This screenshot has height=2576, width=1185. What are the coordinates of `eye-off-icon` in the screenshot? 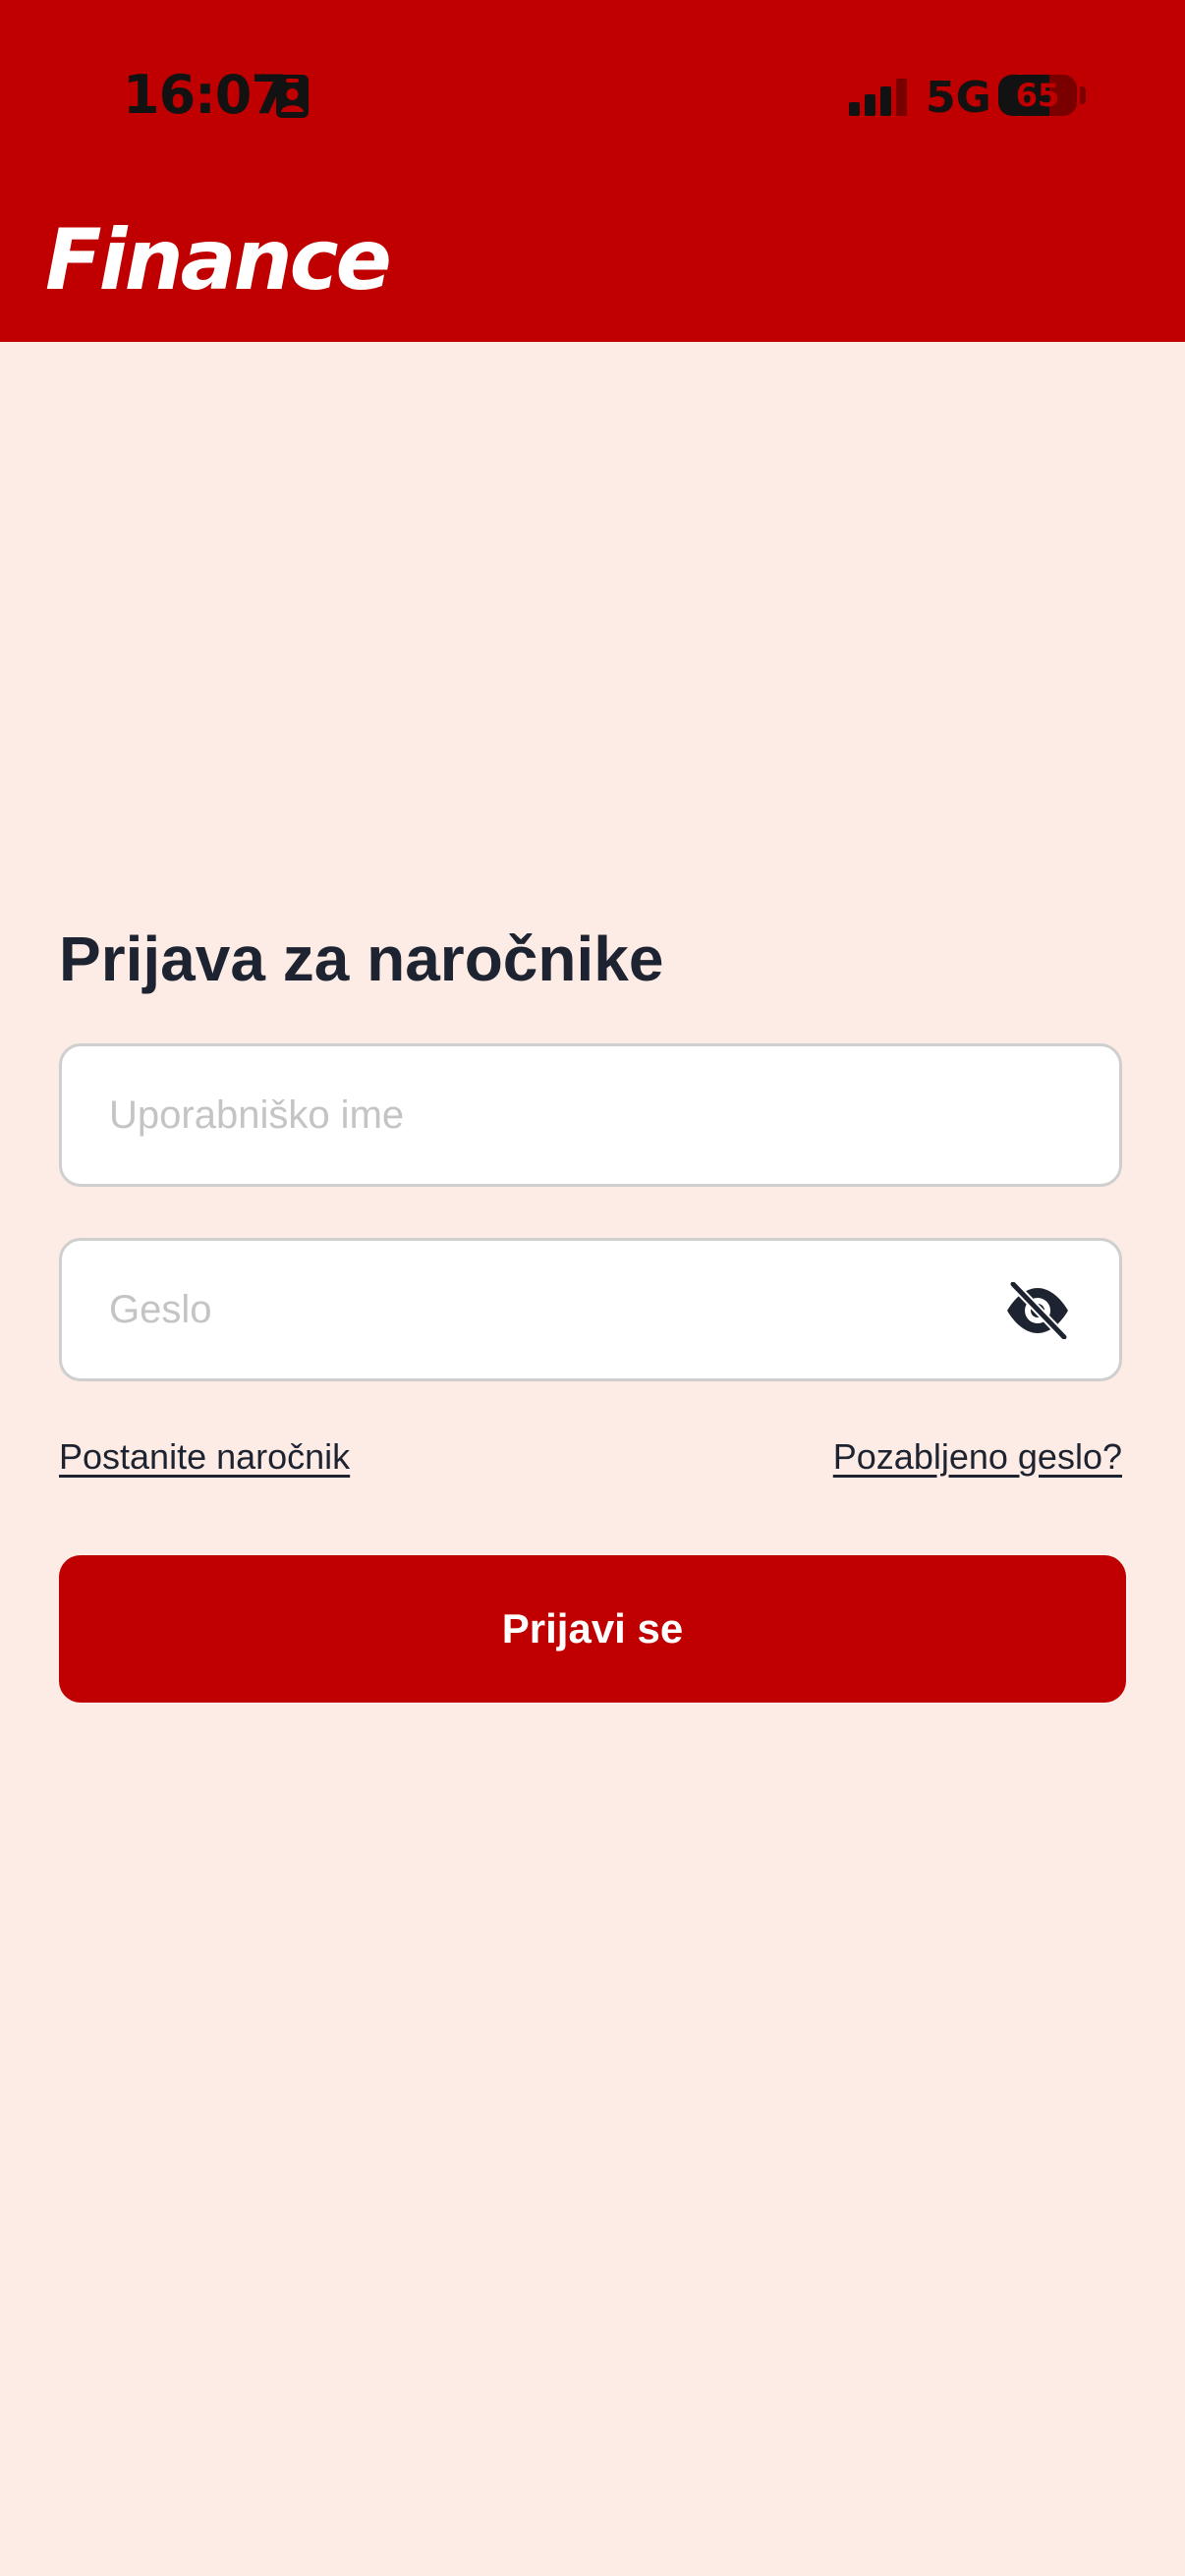 It's located at (1038, 1310).